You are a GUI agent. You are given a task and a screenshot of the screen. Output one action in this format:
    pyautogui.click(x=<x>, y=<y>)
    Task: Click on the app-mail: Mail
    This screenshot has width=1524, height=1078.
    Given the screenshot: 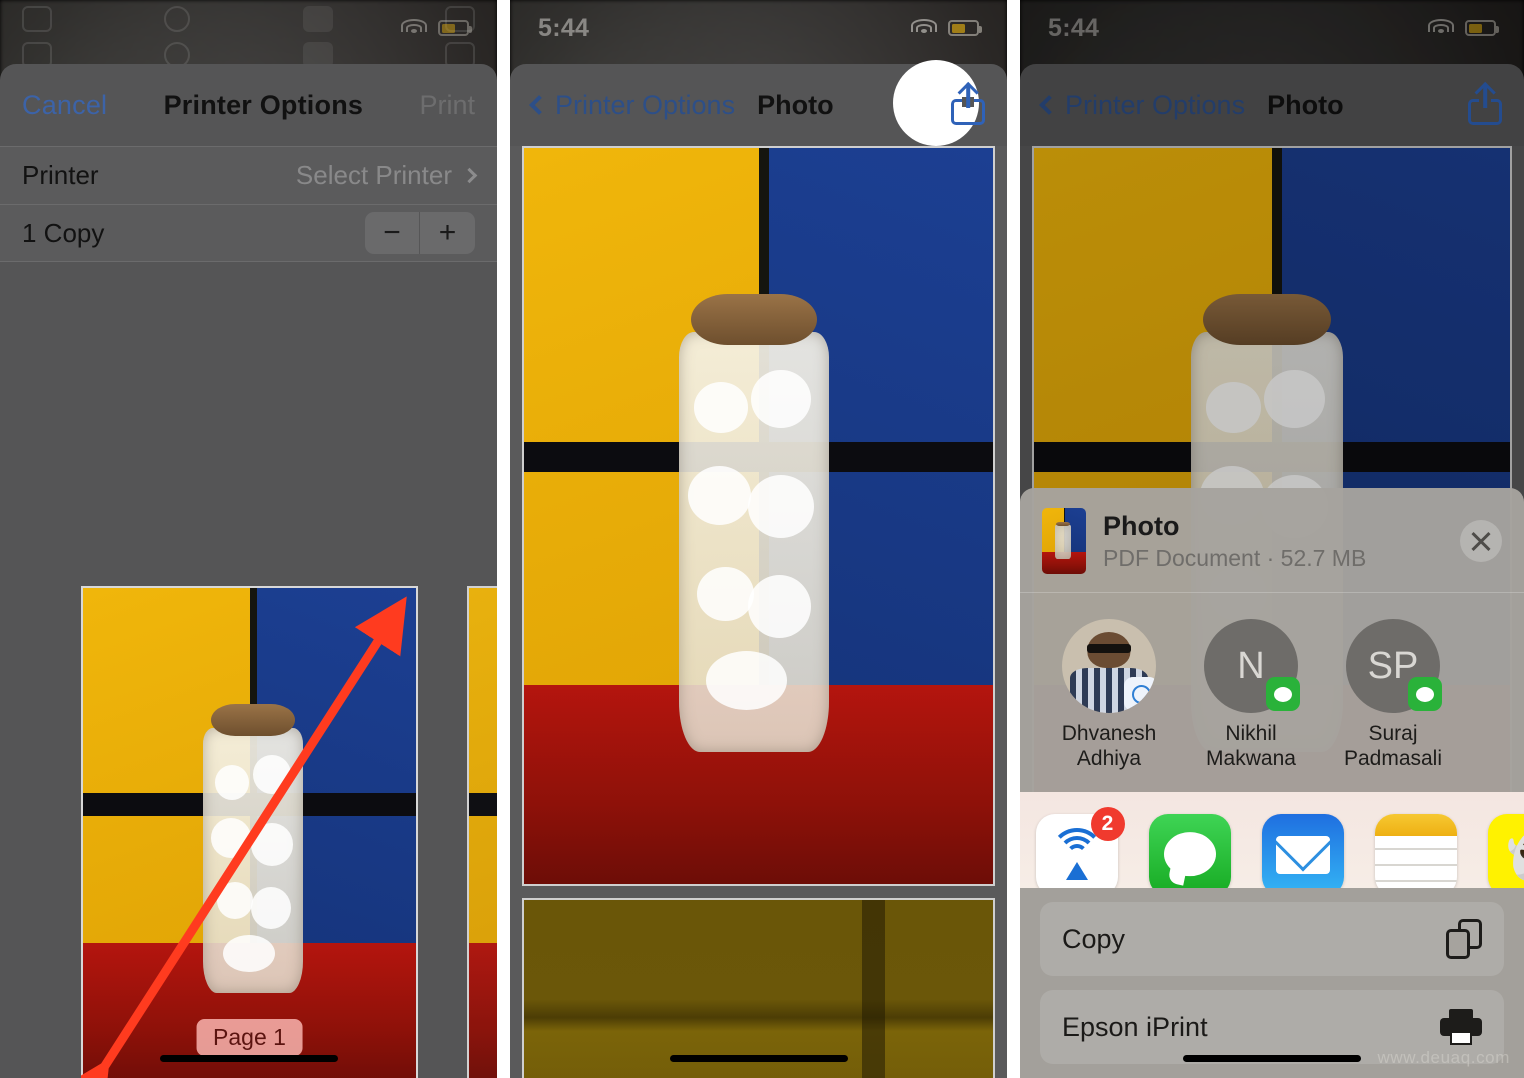 What is the action you would take?
    pyautogui.click(x=1302, y=850)
    